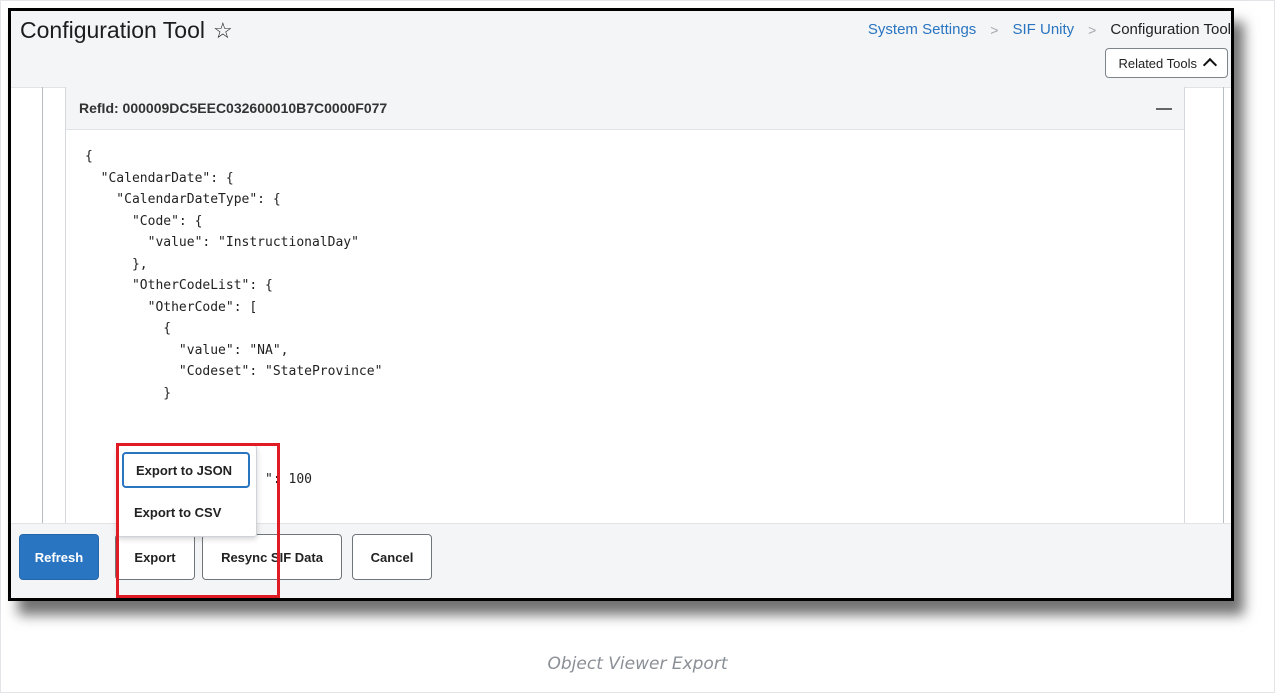  I want to click on breadcrumb-system-settings: System Settings, so click(922, 29).